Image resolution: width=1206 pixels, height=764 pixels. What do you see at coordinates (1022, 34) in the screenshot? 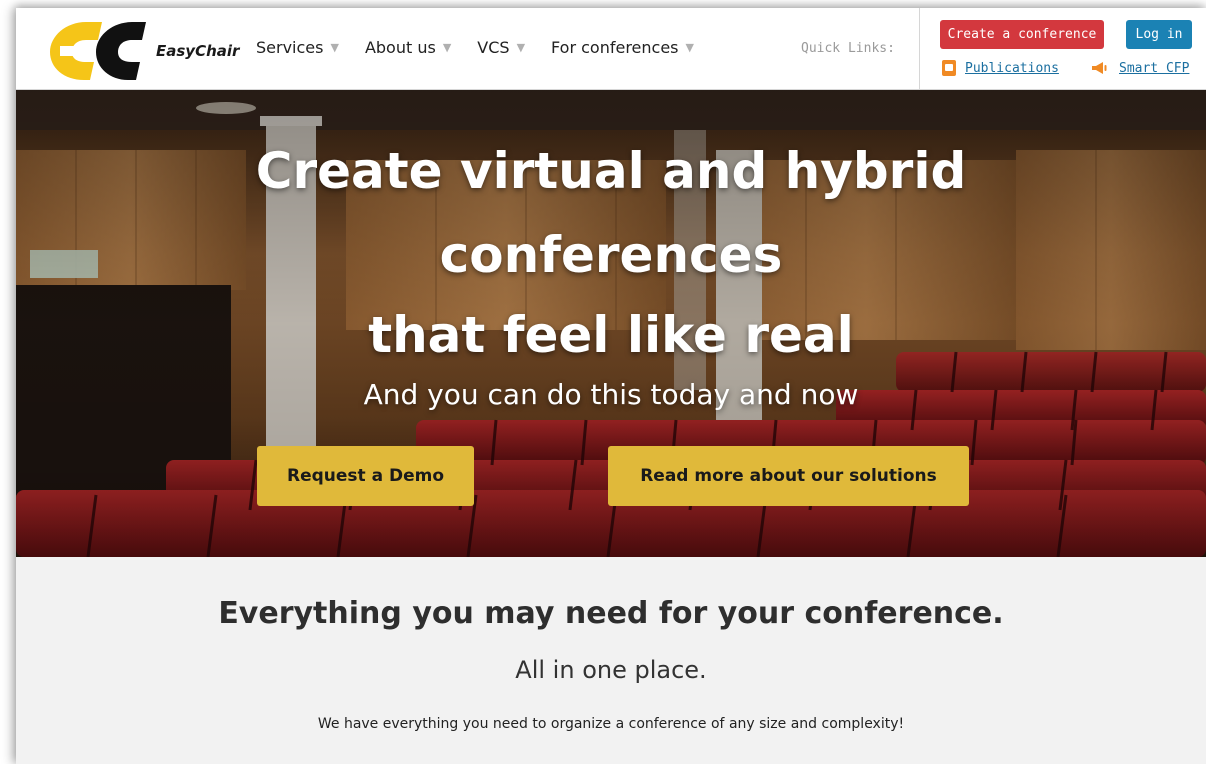
I see `create-conference-button: Create a conference` at bounding box center [1022, 34].